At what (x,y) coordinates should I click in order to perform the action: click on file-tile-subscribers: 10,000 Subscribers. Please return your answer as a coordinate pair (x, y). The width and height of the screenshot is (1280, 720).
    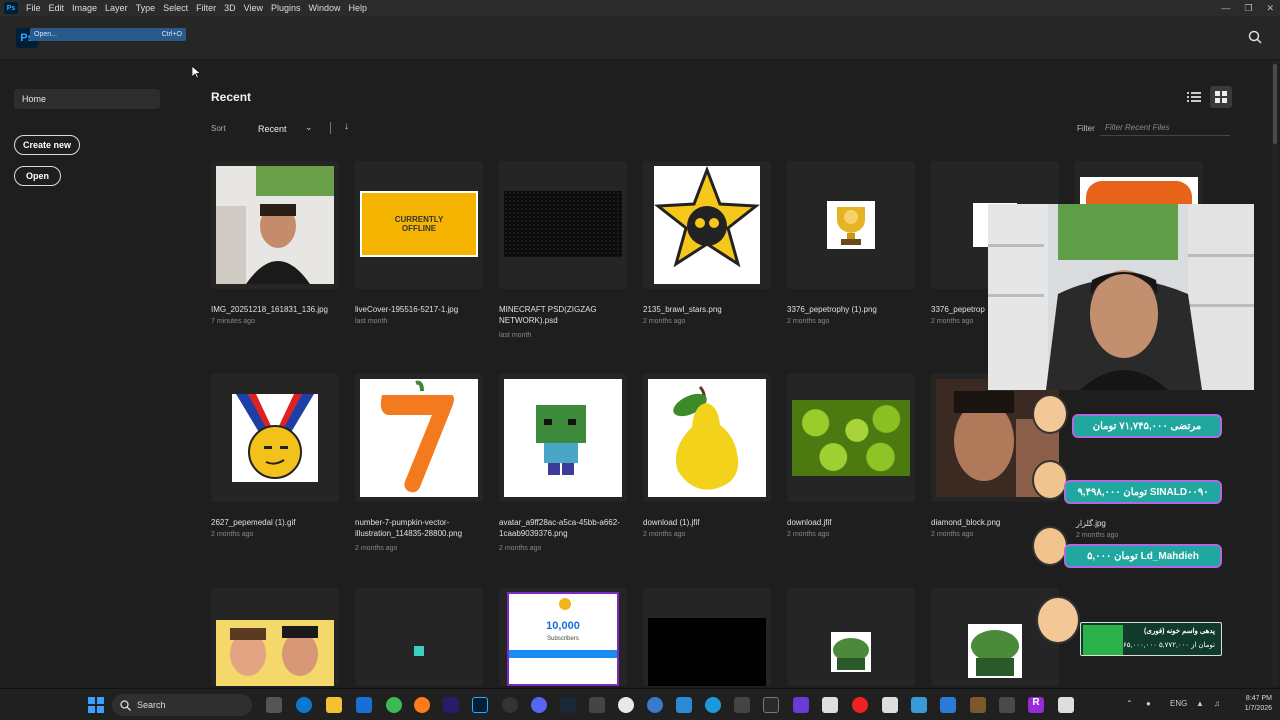
    Looking at the image, I should click on (563, 637).